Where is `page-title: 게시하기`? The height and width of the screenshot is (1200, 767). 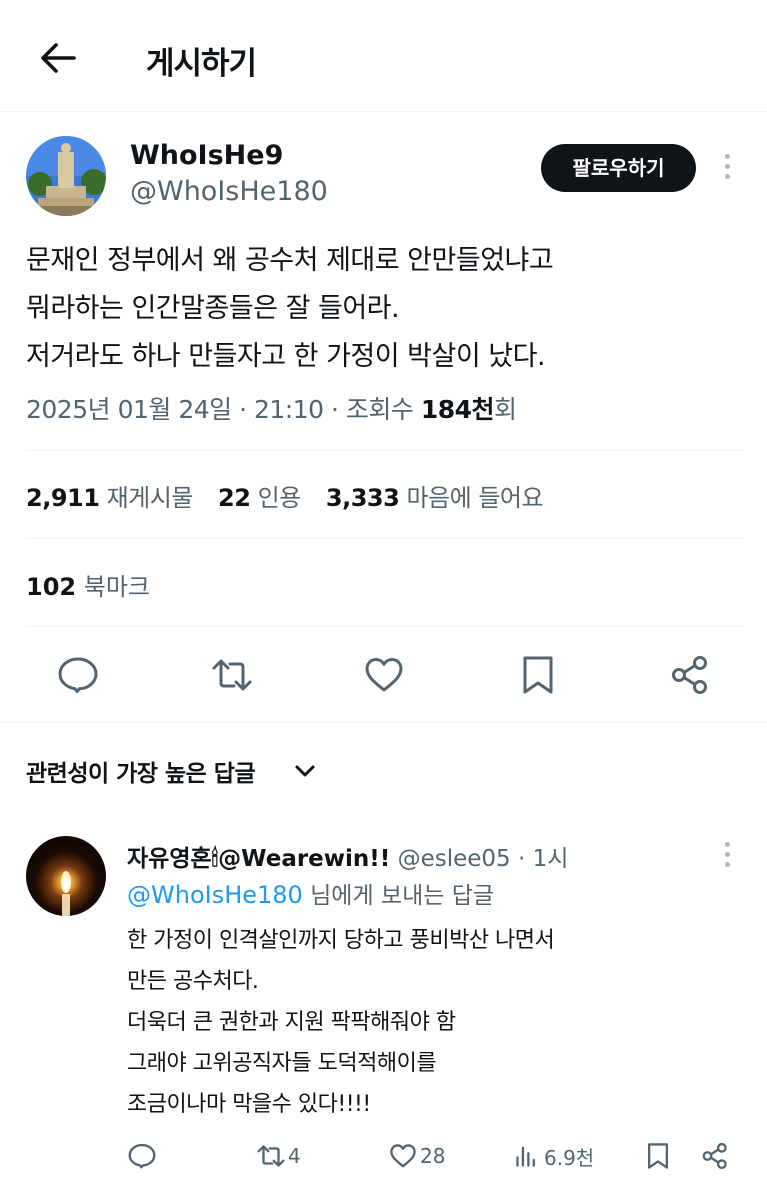 page-title: 게시하기 is located at coordinates (201, 64).